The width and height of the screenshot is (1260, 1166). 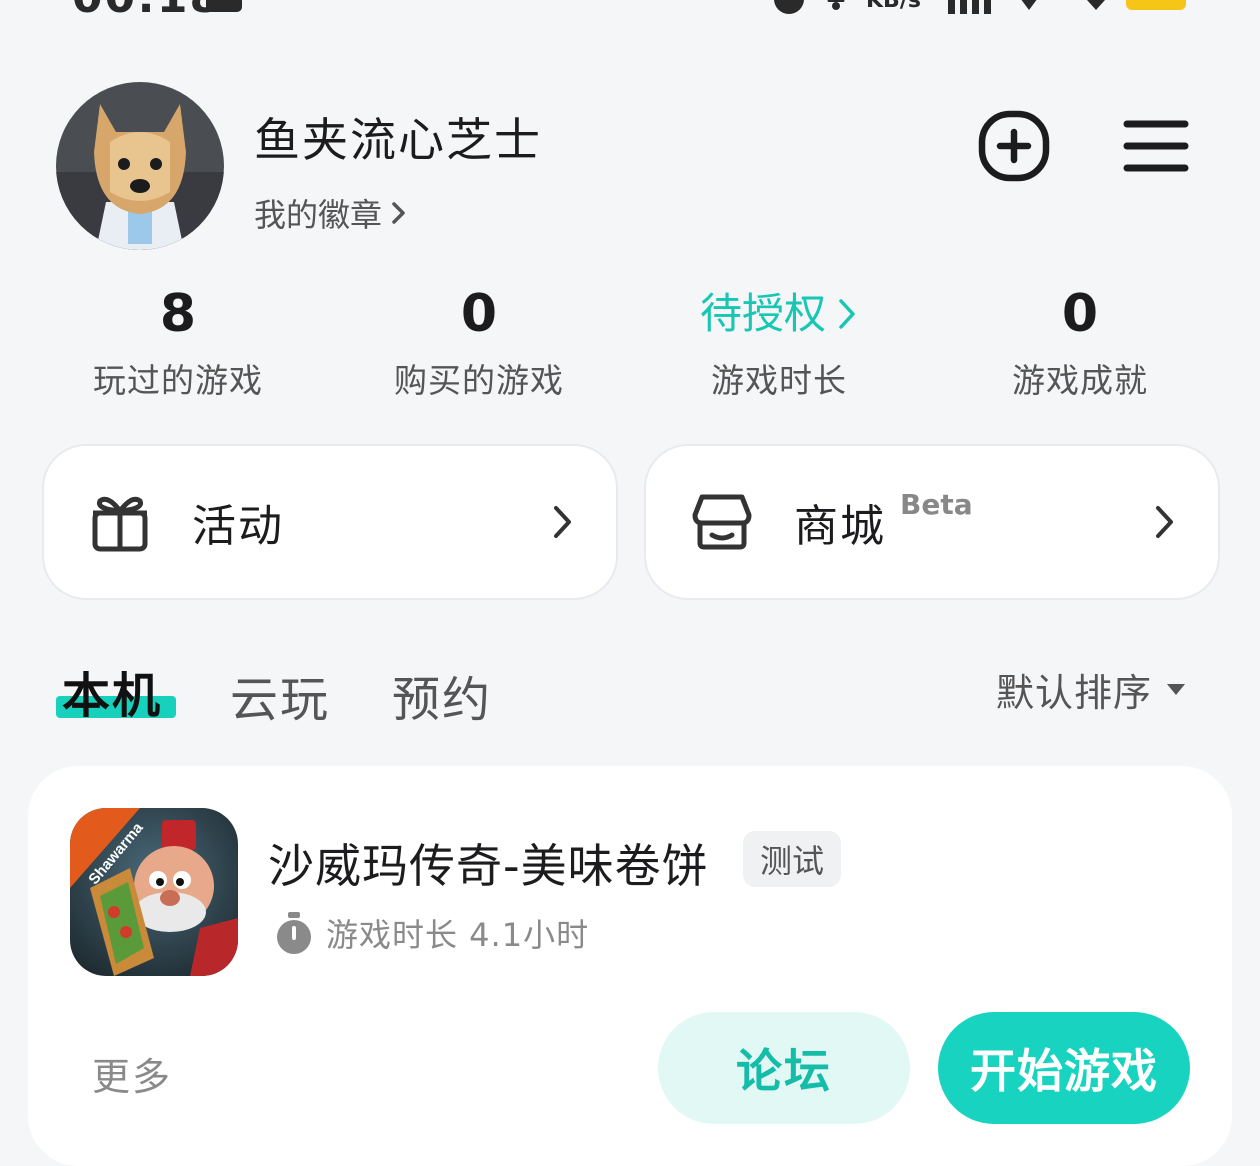 What do you see at coordinates (970, 9) in the screenshot?
I see `signal-icon` at bounding box center [970, 9].